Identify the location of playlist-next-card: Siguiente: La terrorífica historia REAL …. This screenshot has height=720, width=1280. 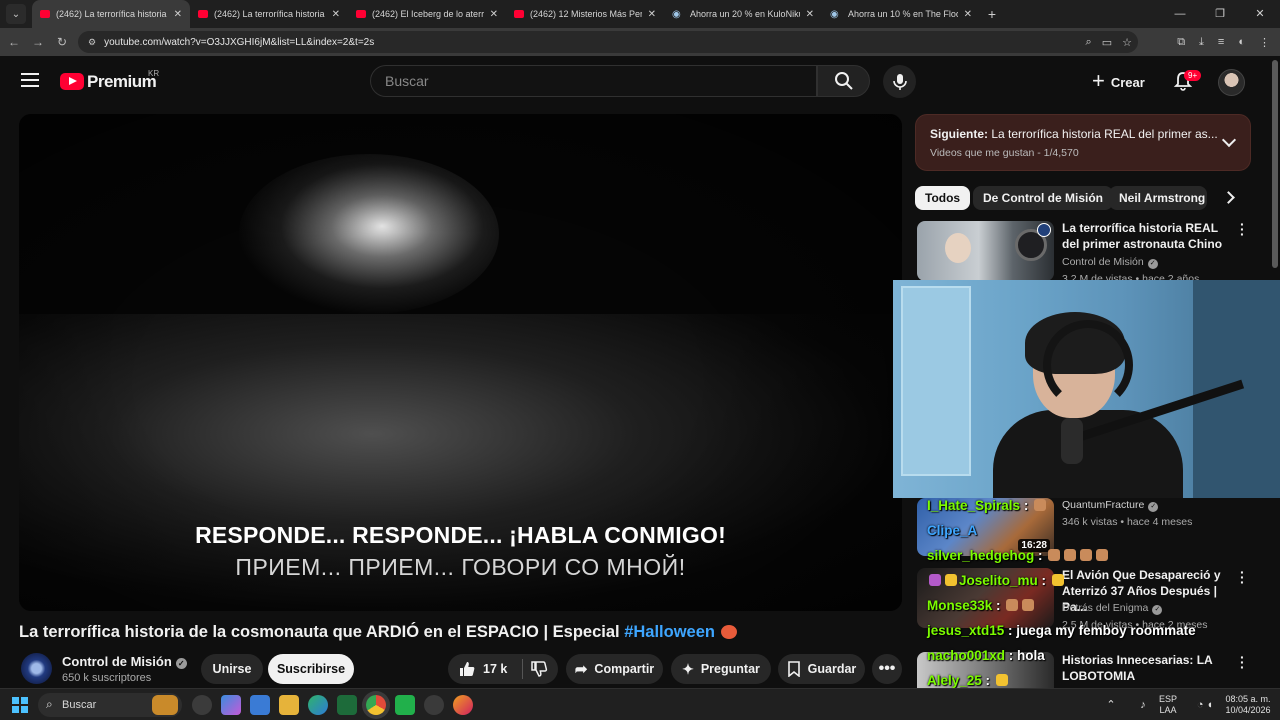
(1083, 142).